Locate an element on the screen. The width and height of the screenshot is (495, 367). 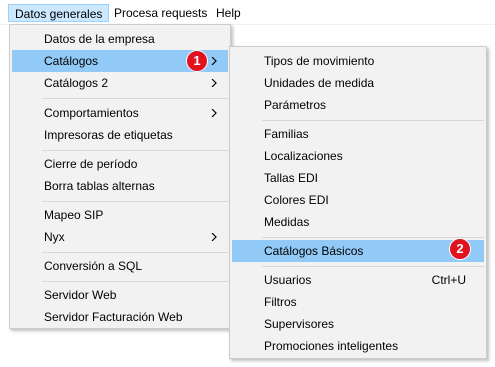
menu-item-impresoras-etiquetas: Impresoras de etiquetas is located at coordinates (120, 135).